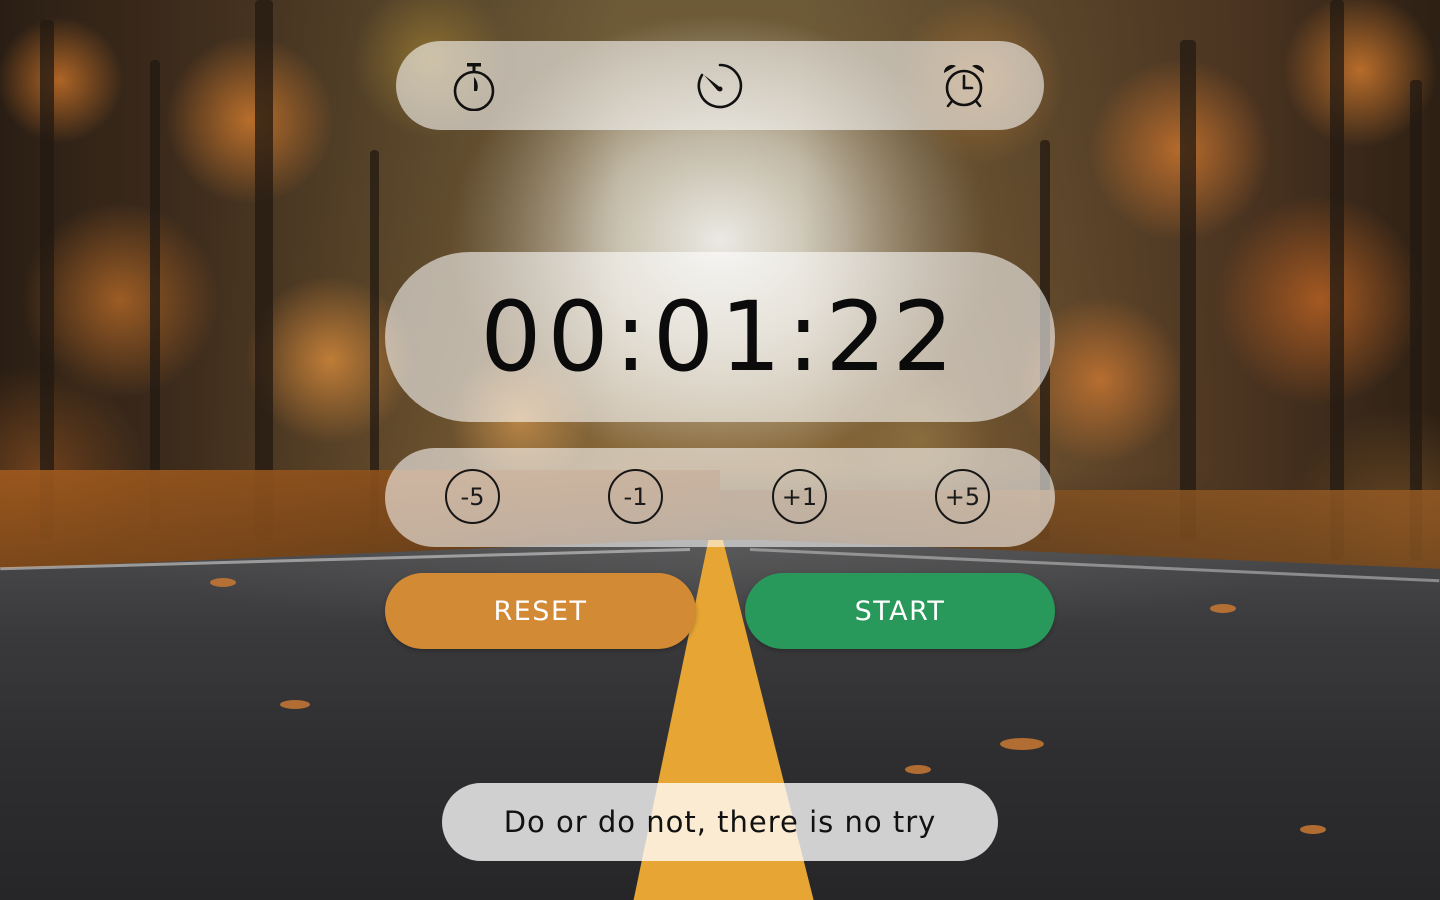 This screenshot has width=1440, height=900. I want to click on mode-selector-bar, so click(720, 85).